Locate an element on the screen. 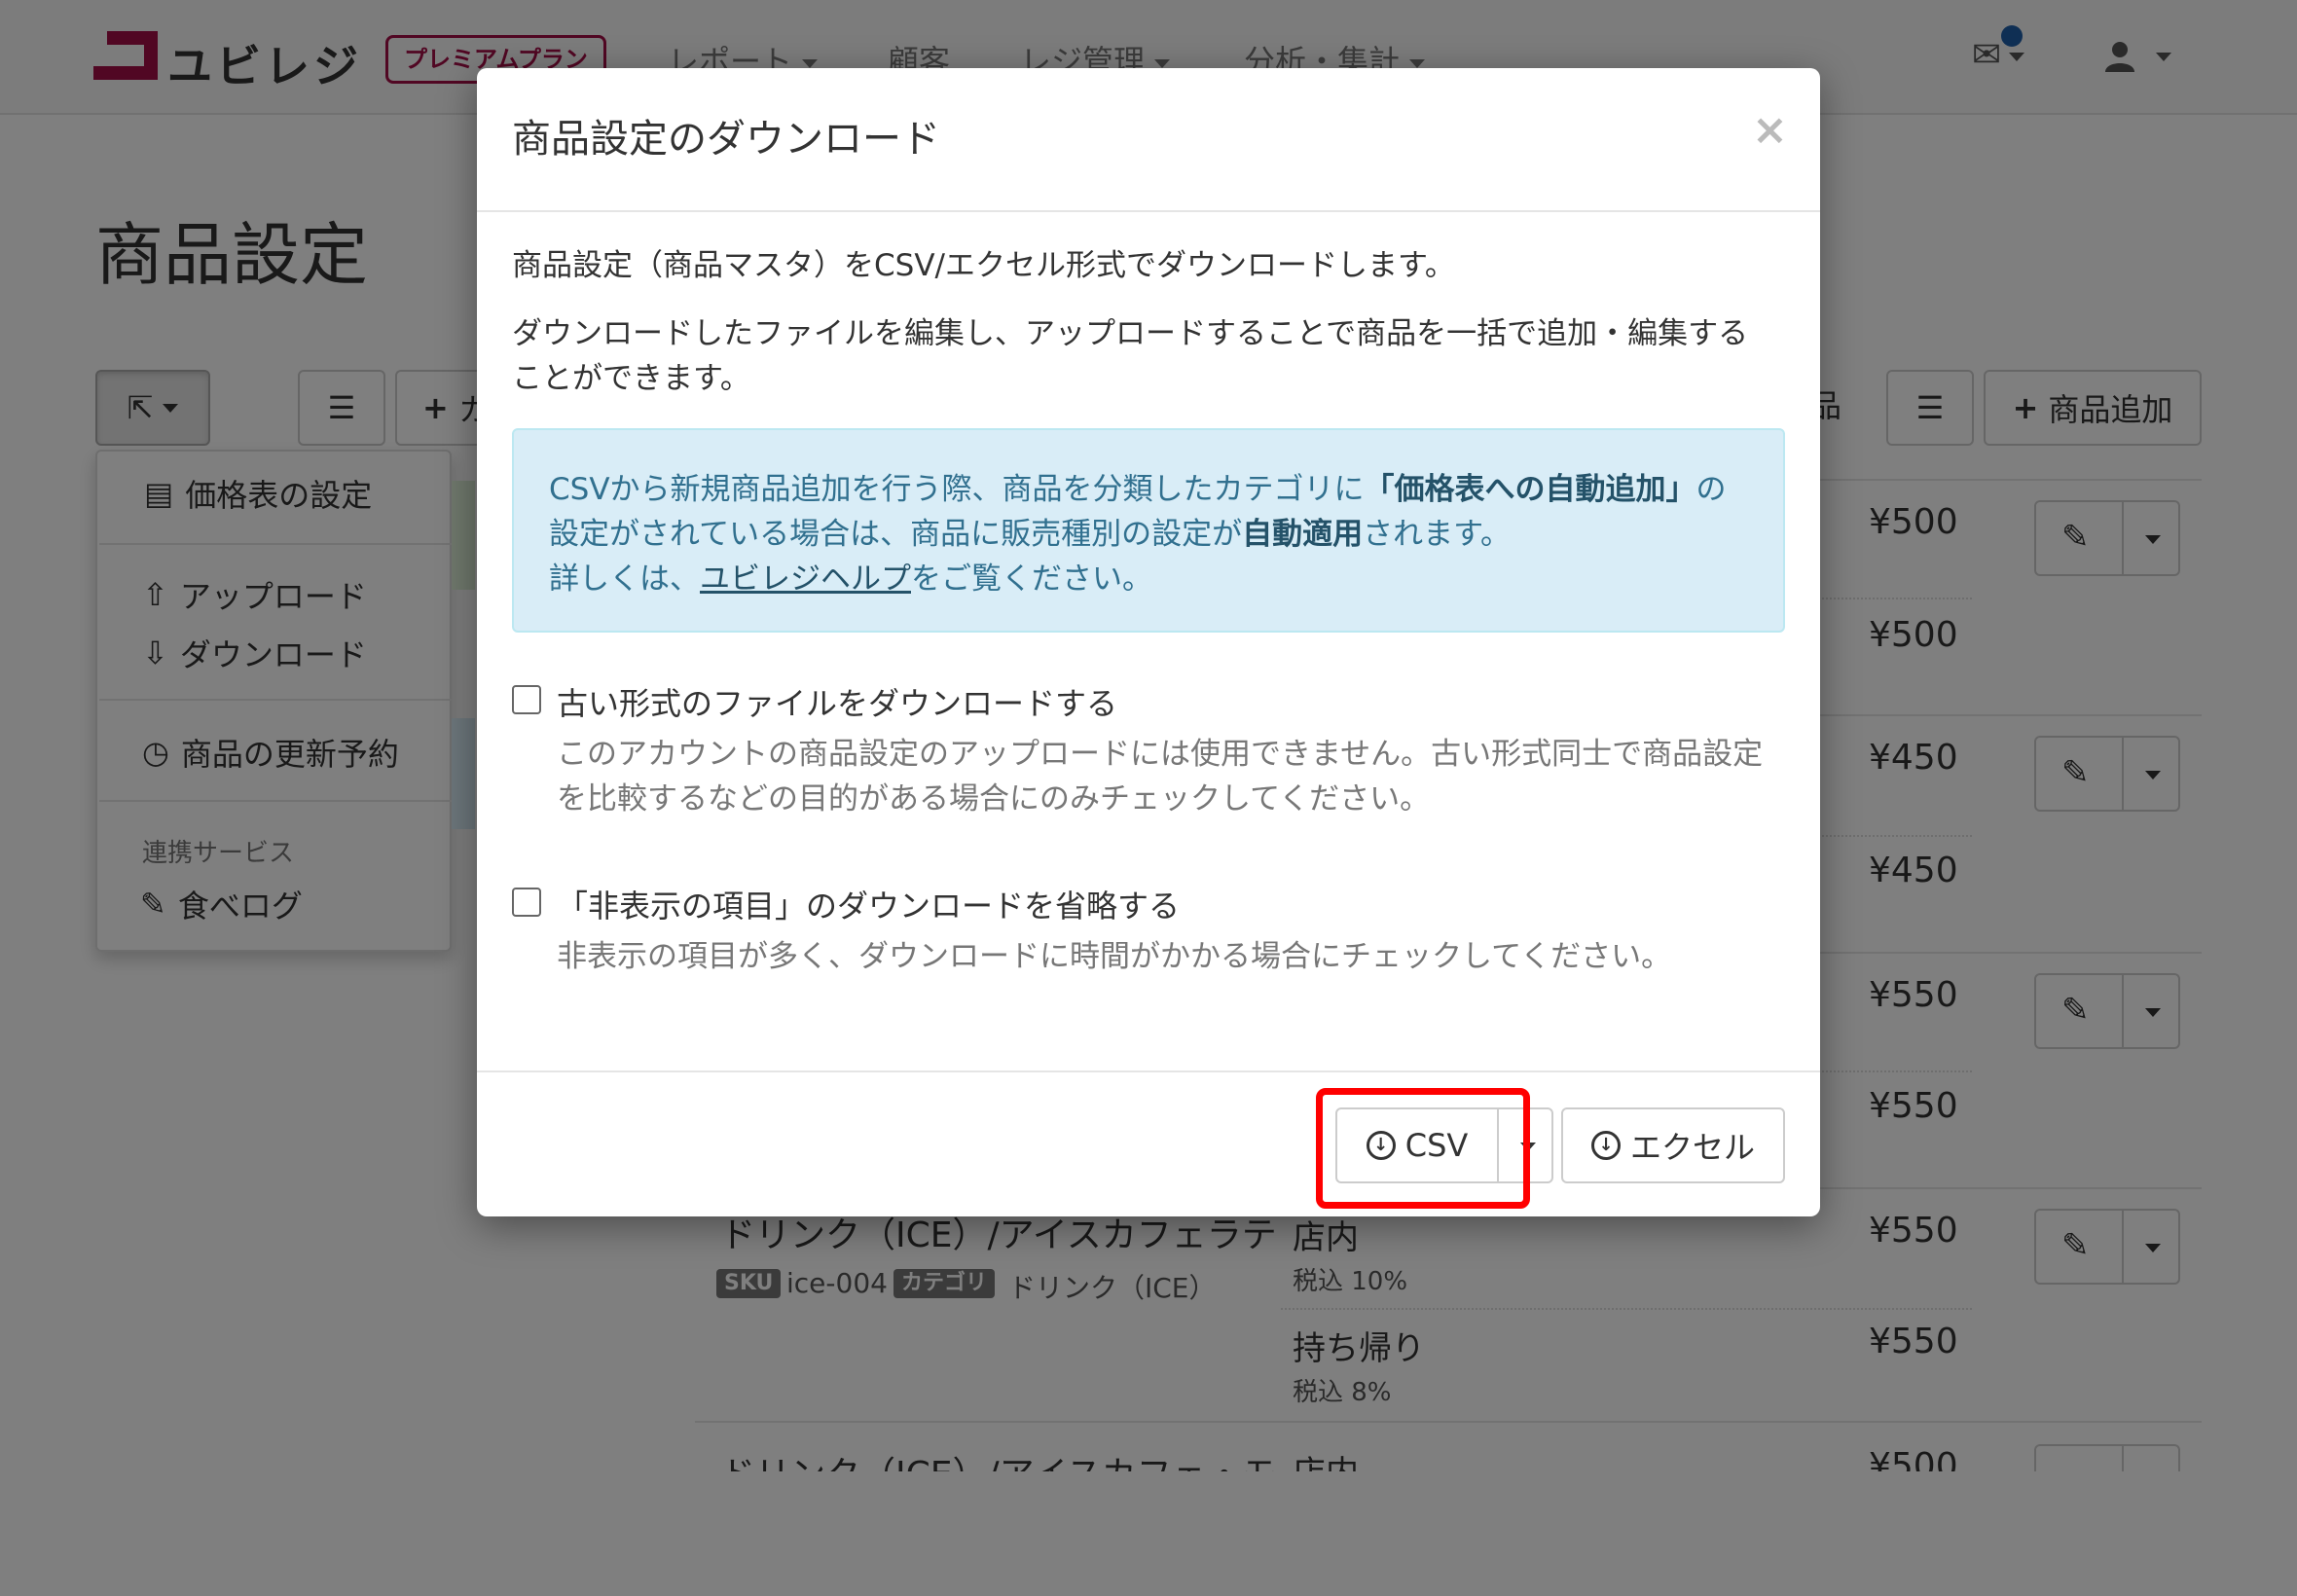 This screenshot has width=2297, height=1596. skip-hidden-label: 「非表示の項目」のダウンロードを省略する is located at coordinates (868, 904).